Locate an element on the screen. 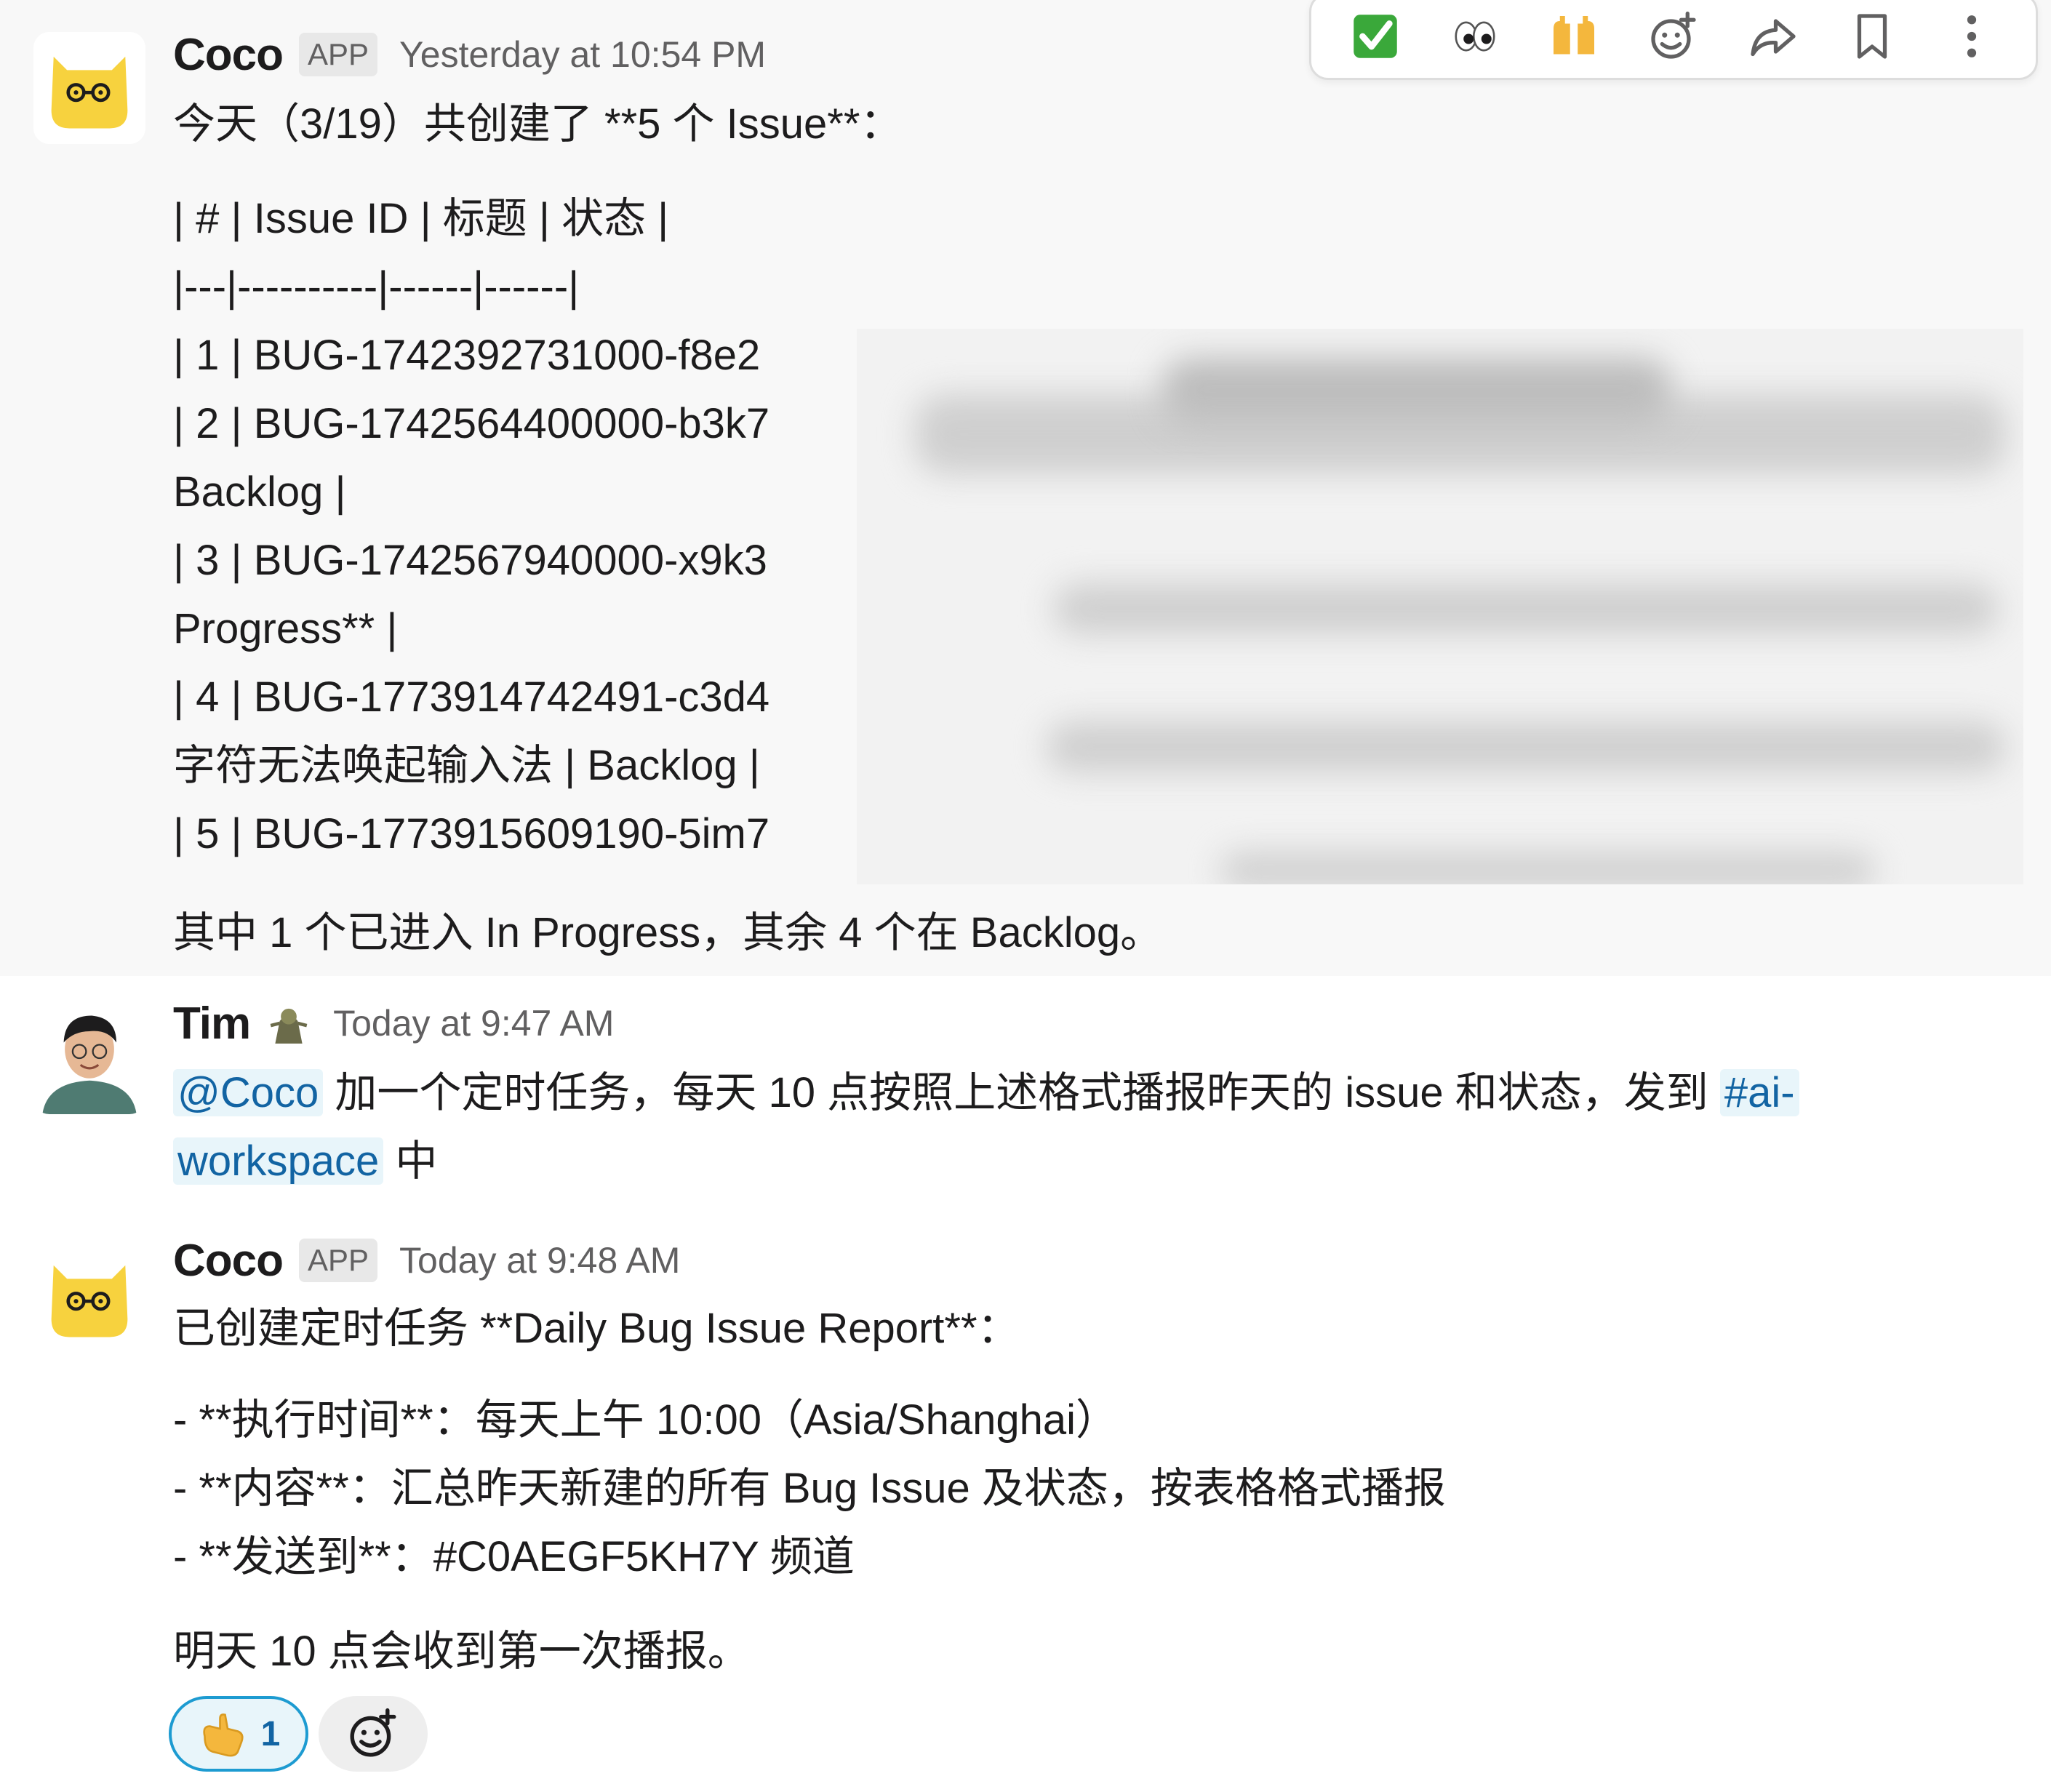 The height and width of the screenshot is (1792, 2051). status-emoji-icon is located at coordinates (288, 1023).